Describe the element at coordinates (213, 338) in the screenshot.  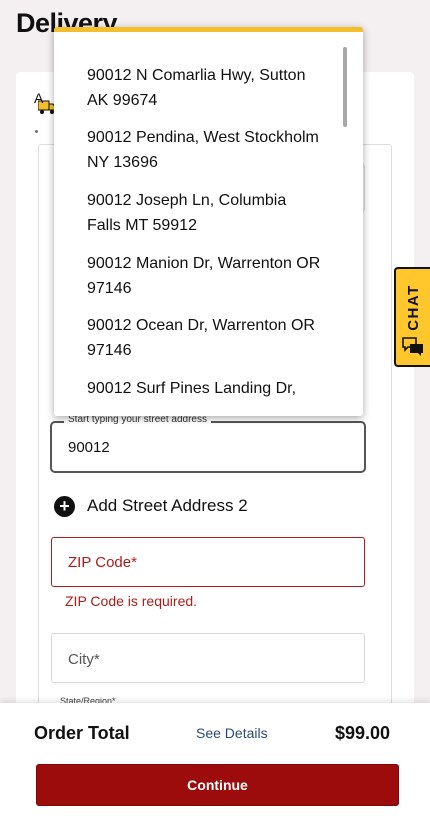
I see `address-suggestion: 90012 Ocean Dr, Warrenton OR 97146` at that location.